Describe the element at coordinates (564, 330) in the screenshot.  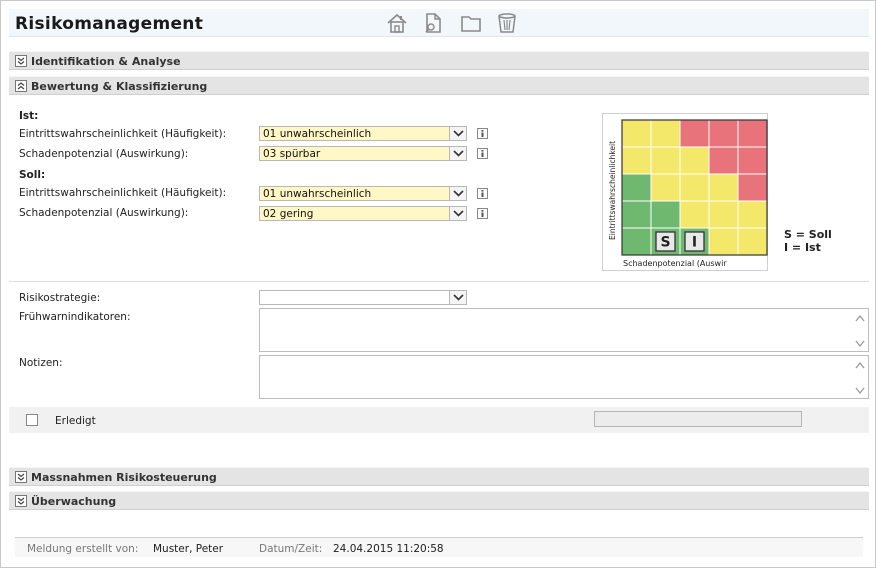
I see `early-warning-textarea` at that location.